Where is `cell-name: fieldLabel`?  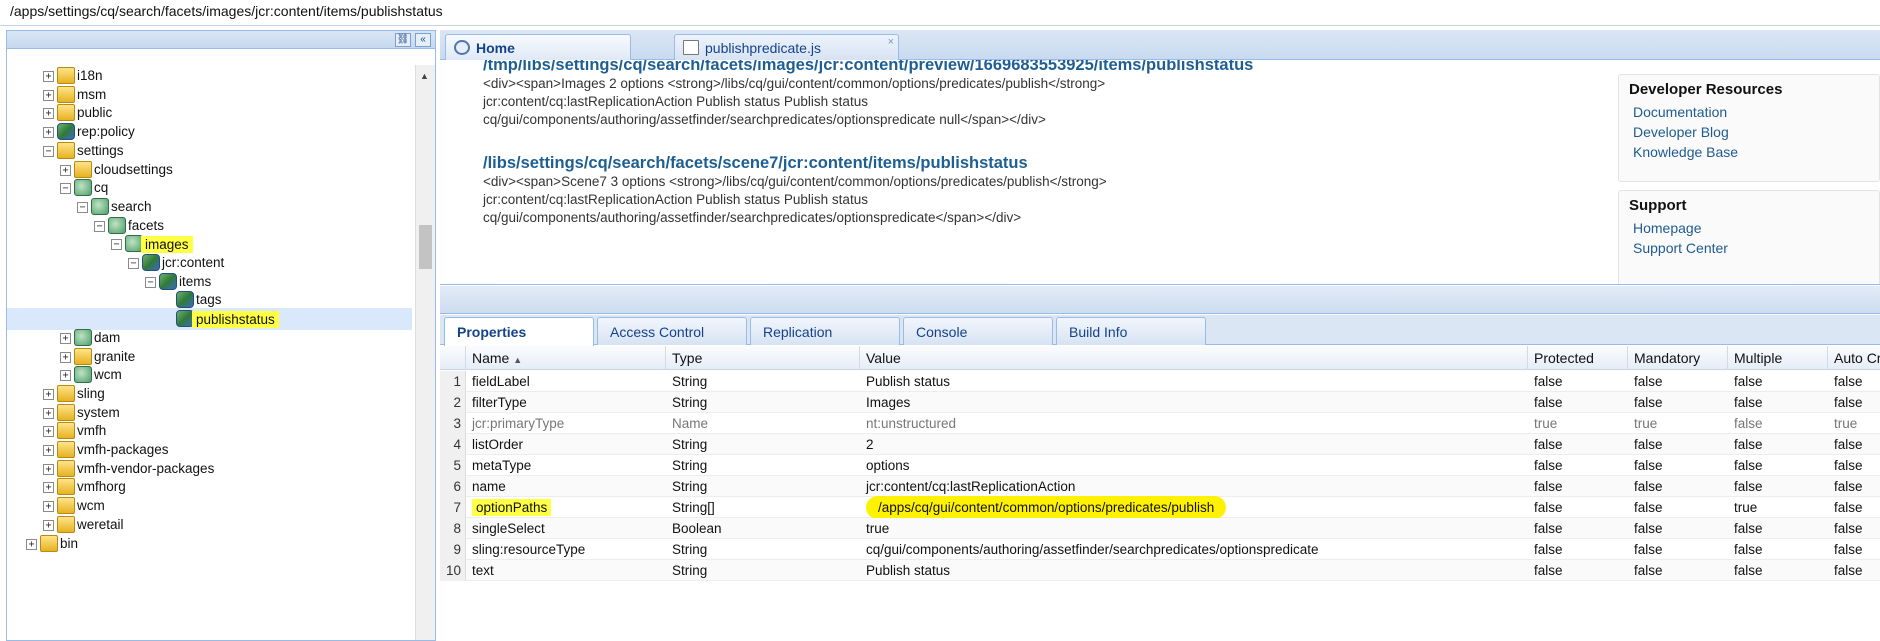
cell-name: fieldLabel is located at coordinates (566, 381).